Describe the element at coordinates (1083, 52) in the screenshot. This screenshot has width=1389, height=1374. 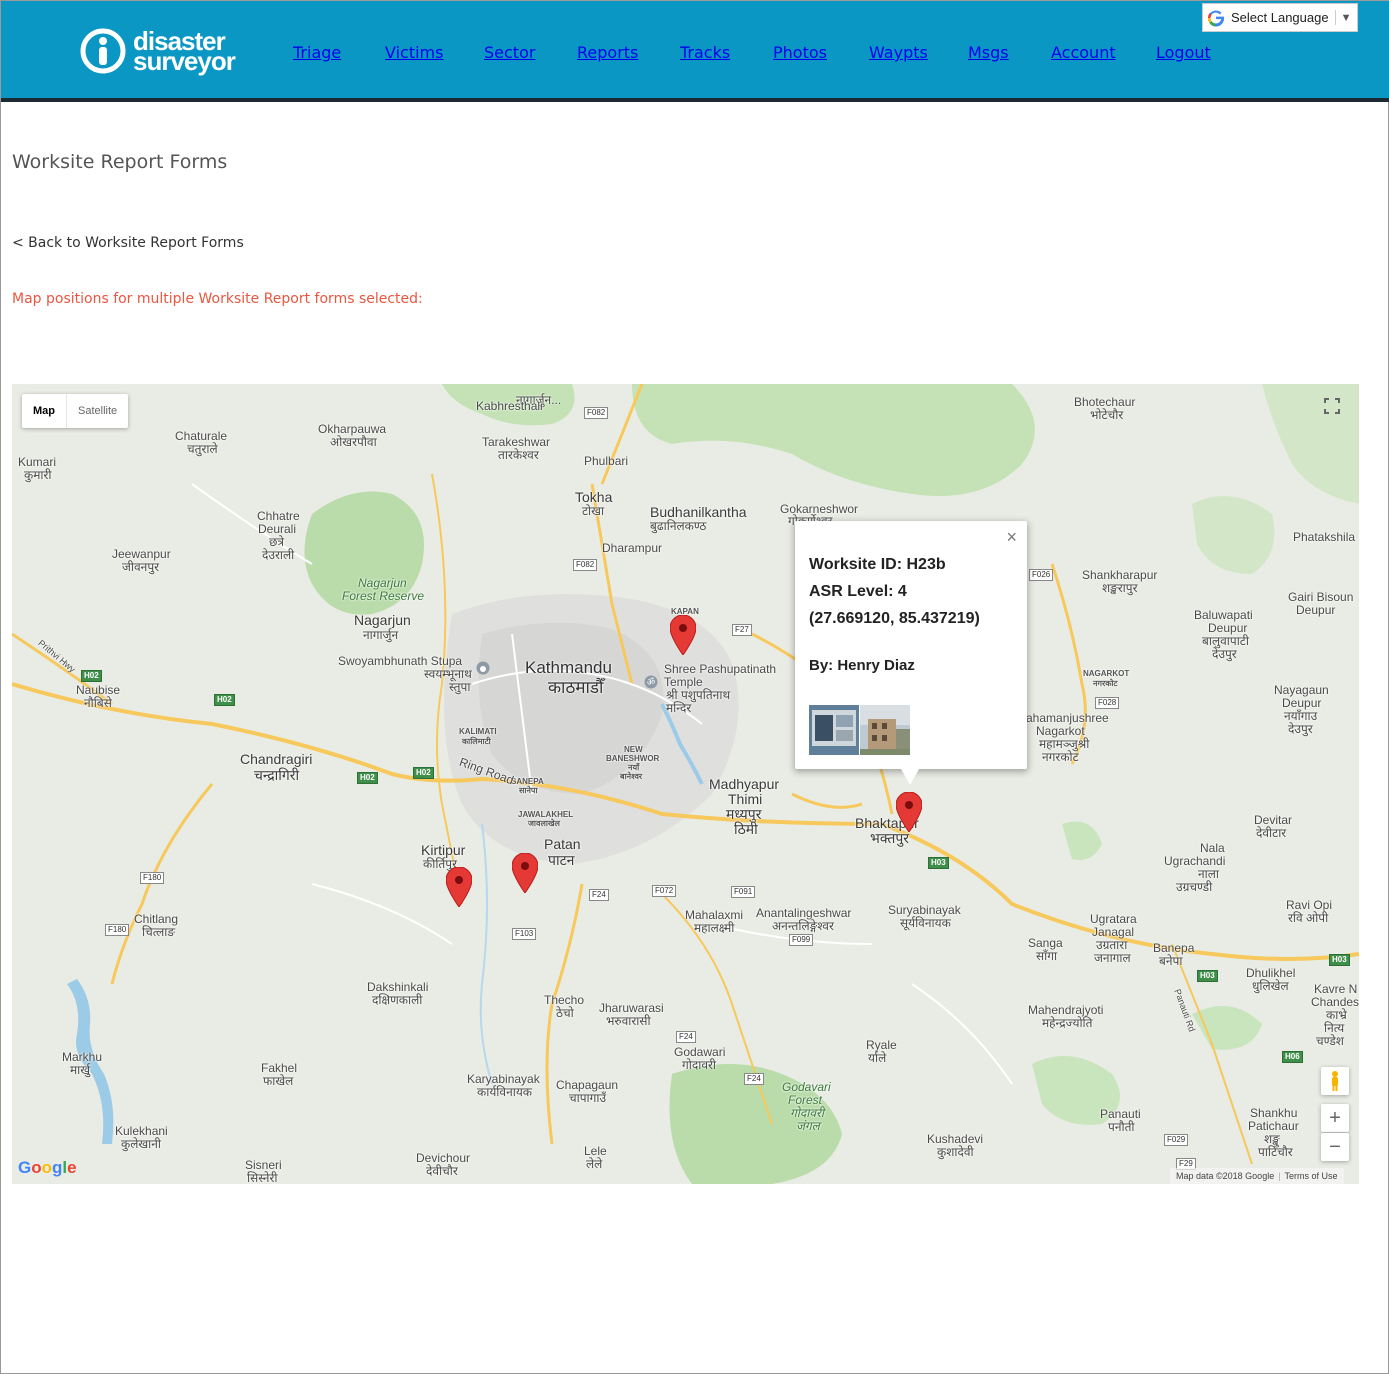
I see `nav-account: Account` at that location.